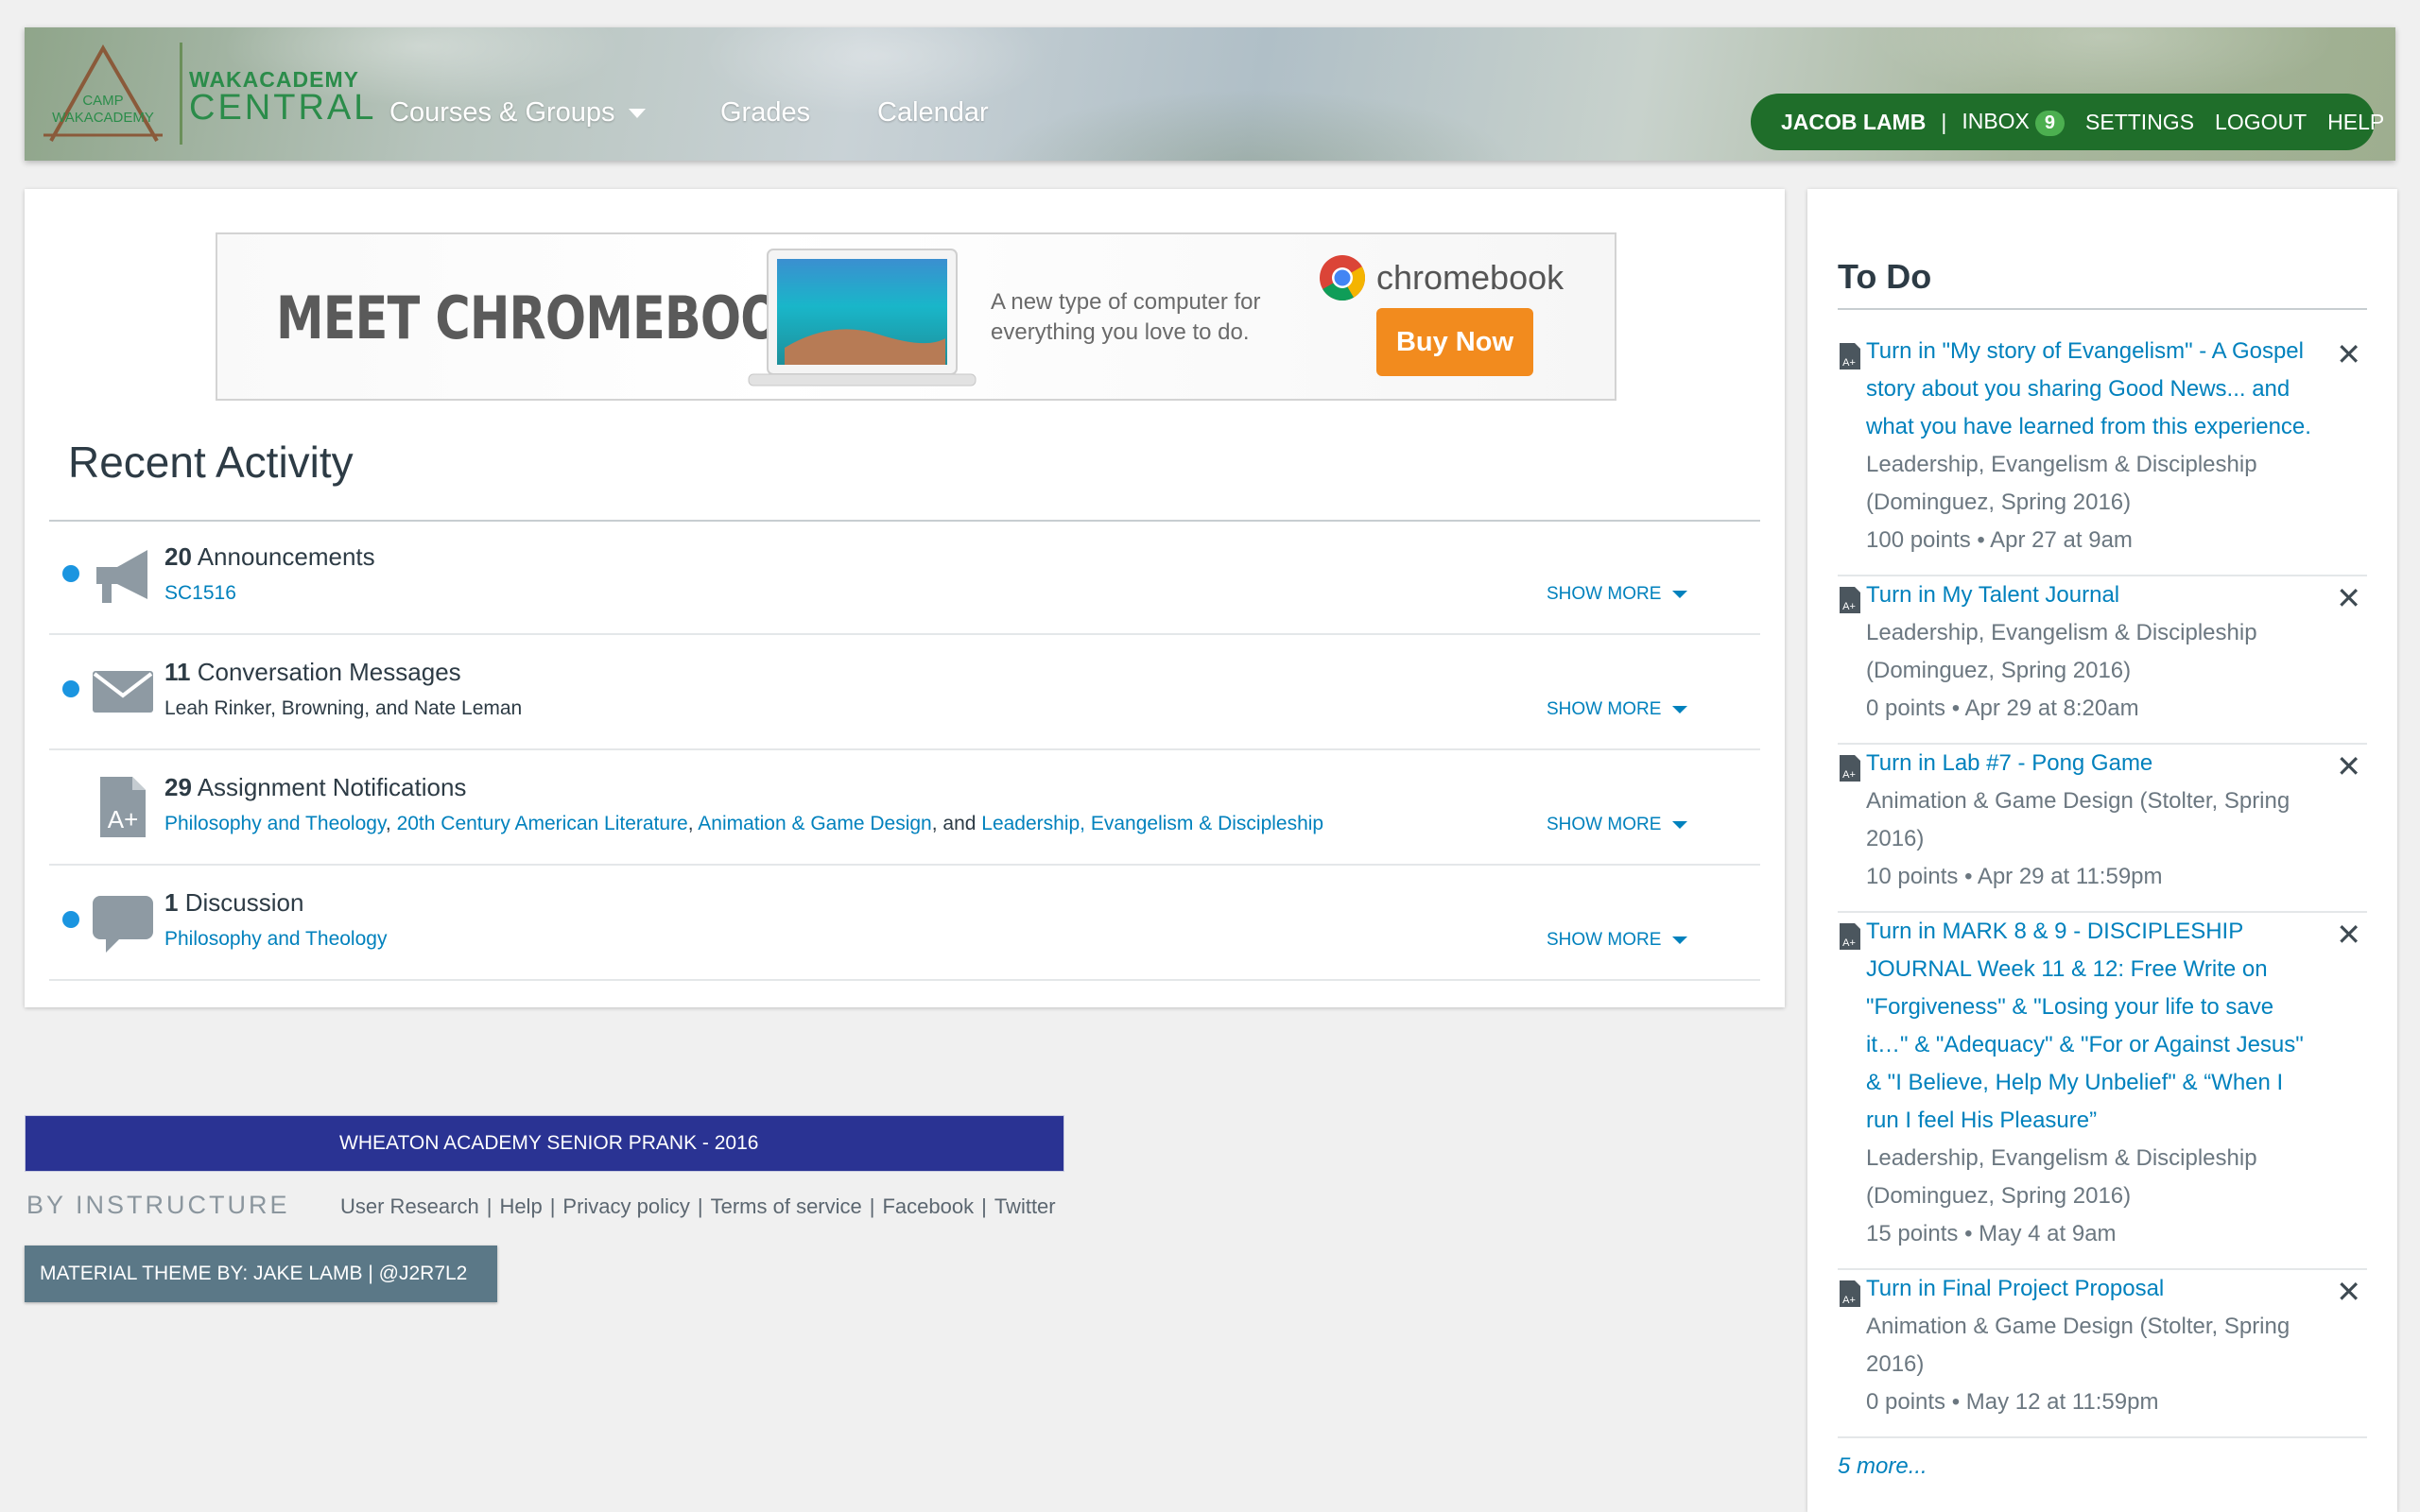  Describe the element at coordinates (1853, 122) in the screenshot. I see `user-name-link: JACOB LAMB` at that location.